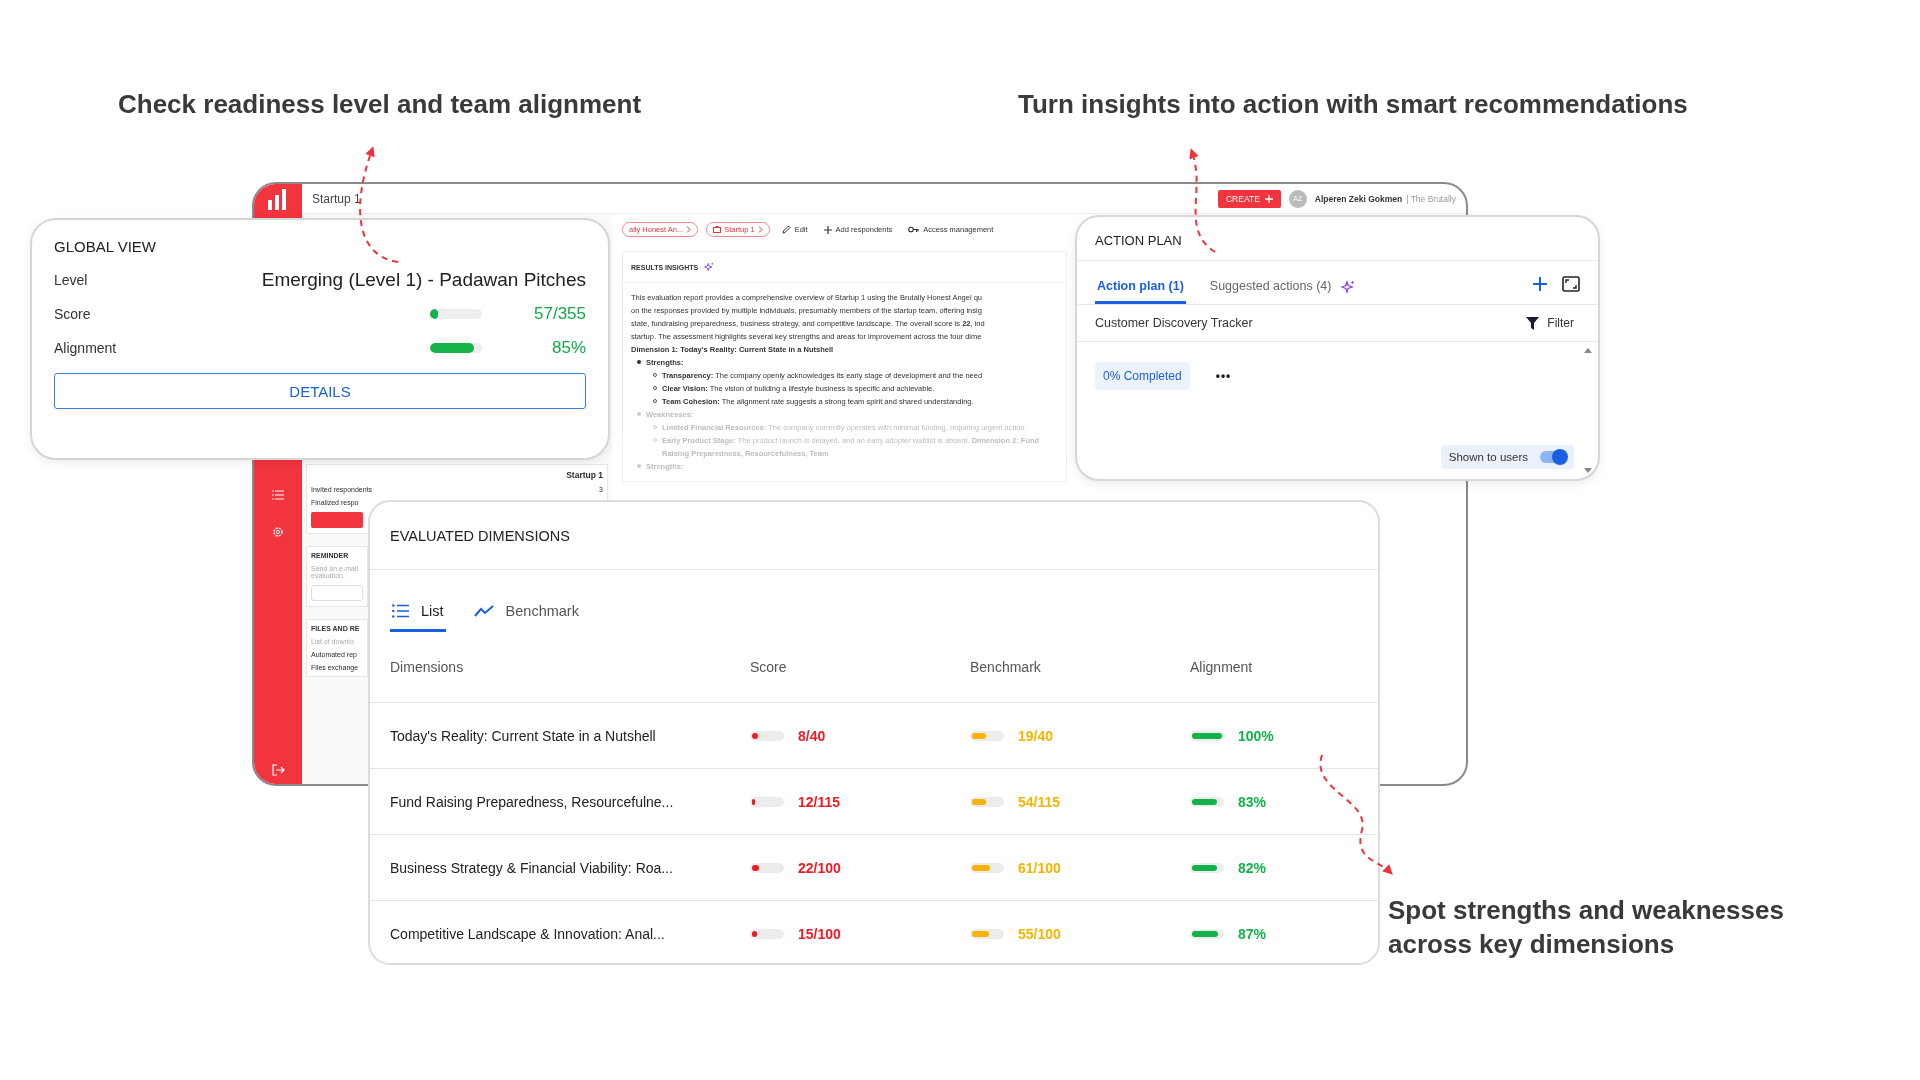 Image resolution: width=1920 pixels, height=1080 pixels. I want to click on column-header: Dimensions, so click(427, 667).